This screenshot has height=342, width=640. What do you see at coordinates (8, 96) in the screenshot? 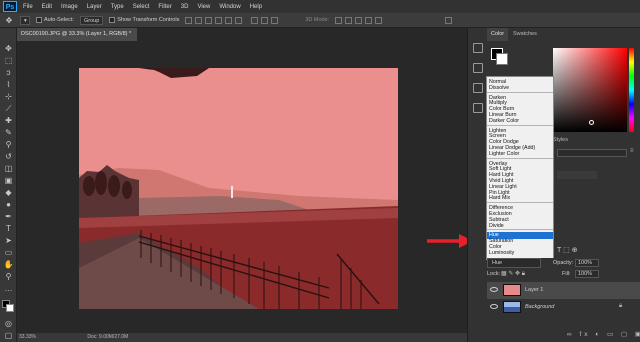
I see `crop-tool-icon: ⊹` at bounding box center [8, 96].